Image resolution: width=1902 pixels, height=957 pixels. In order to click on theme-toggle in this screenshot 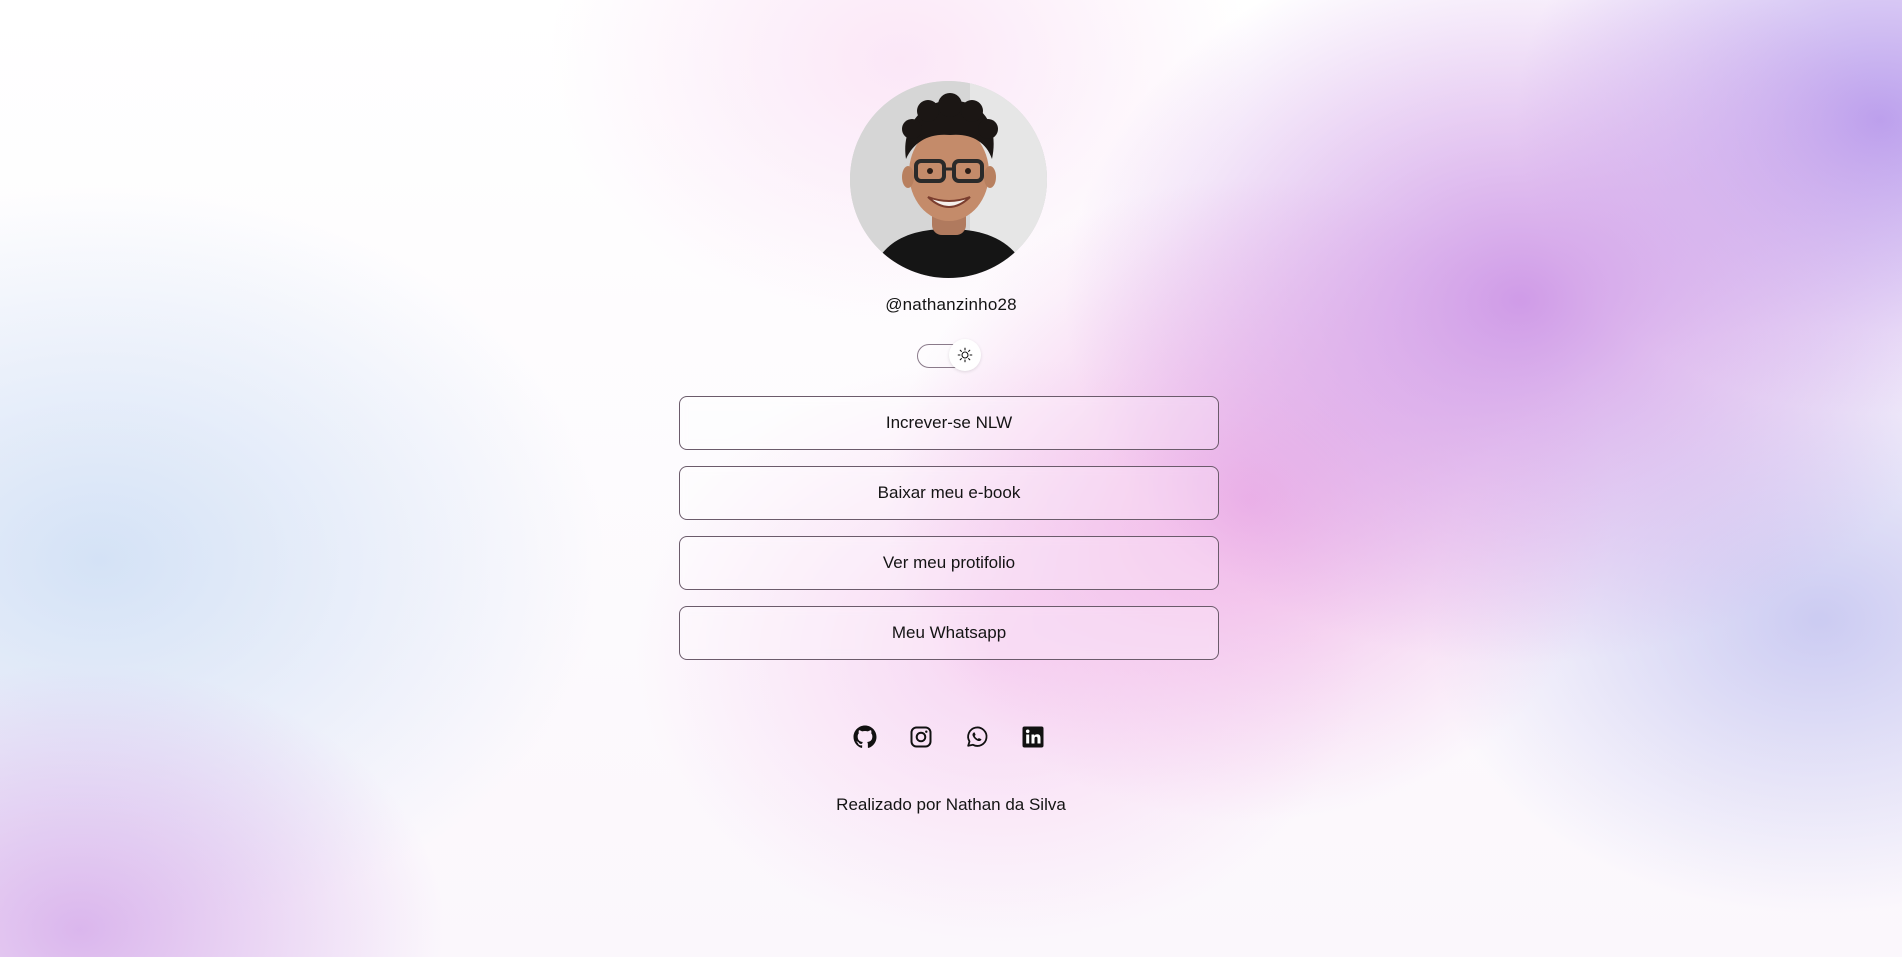, I will do `click(949, 355)`.